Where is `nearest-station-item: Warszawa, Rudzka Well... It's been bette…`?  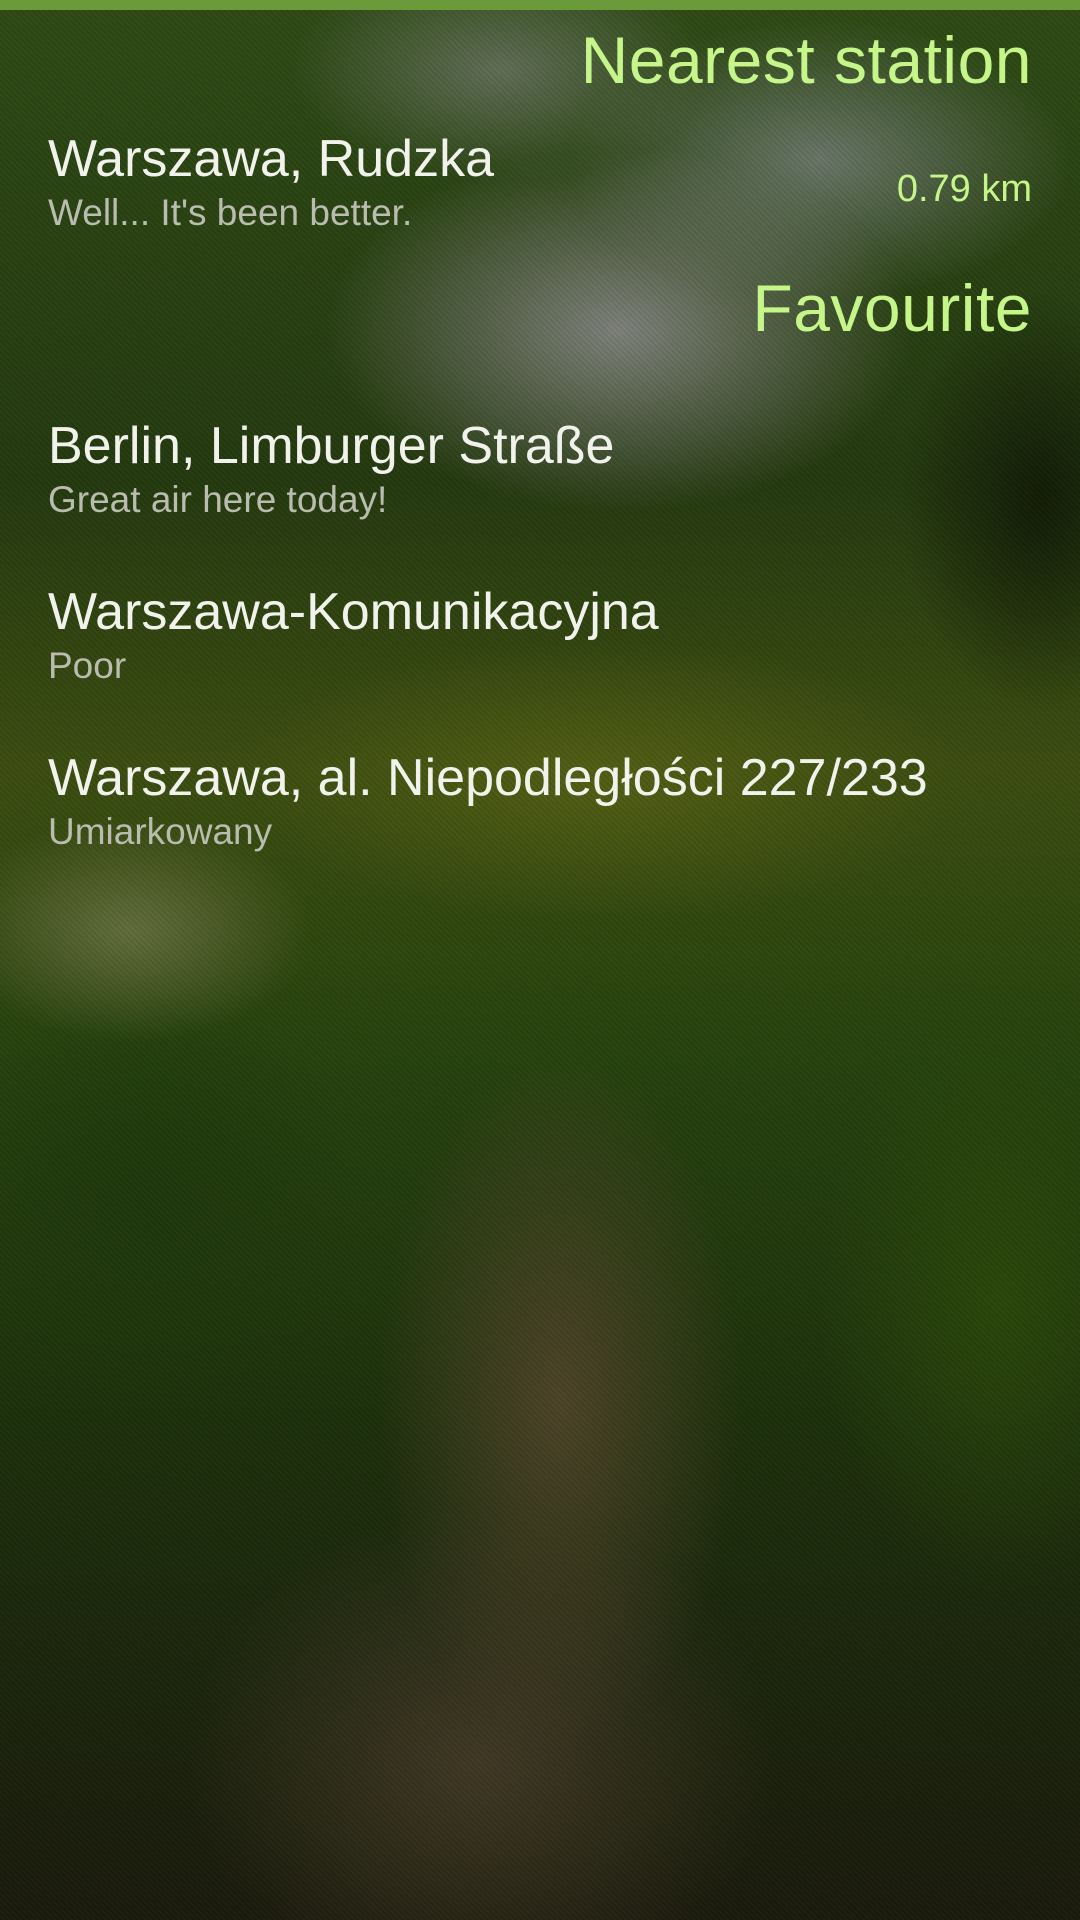
nearest-station-item: Warszawa, Rudzka Well... It's been bette… is located at coordinates (540, 182).